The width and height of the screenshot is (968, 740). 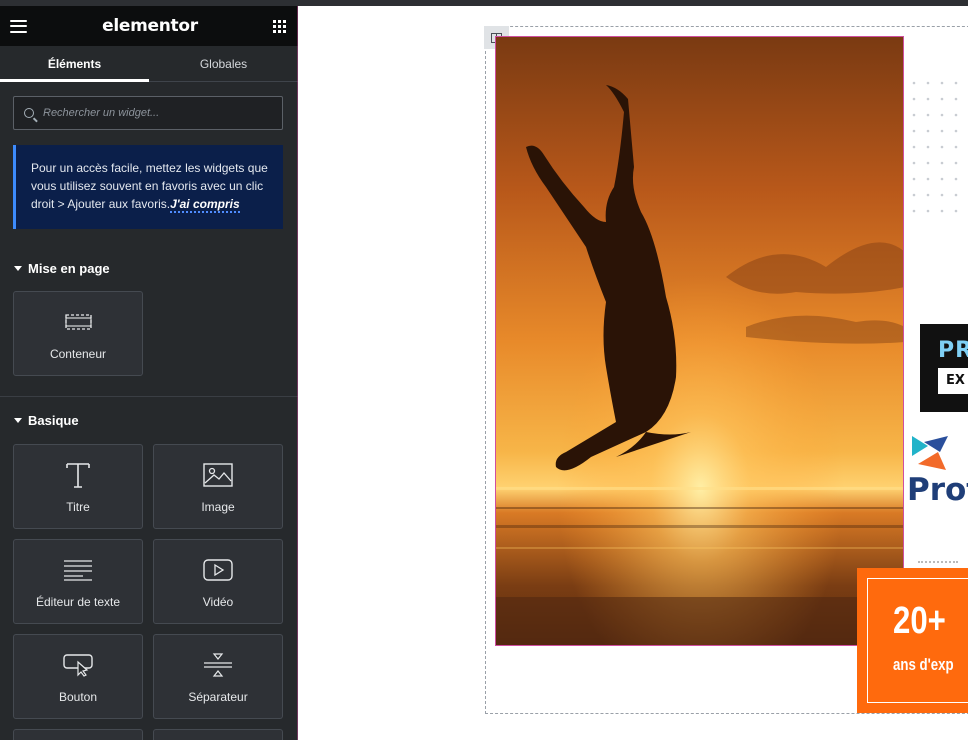 What do you see at coordinates (930, 453) in the screenshot?
I see `brand-logo-icon` at bounding box center [930, 453].